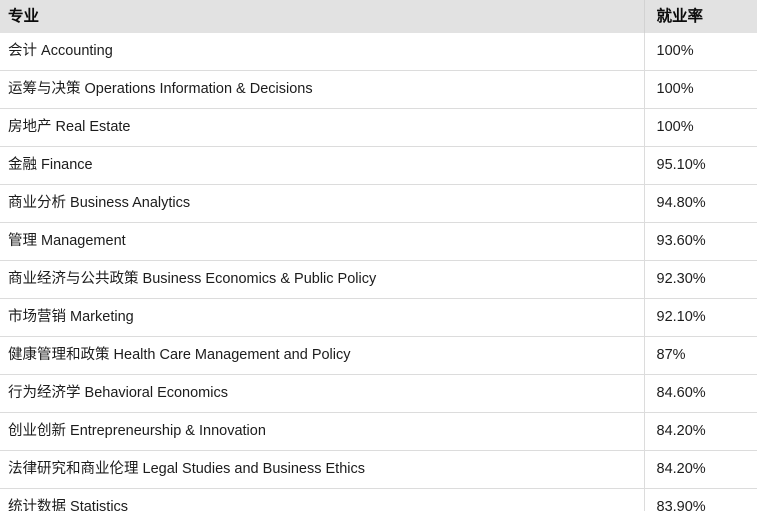 The width and height of the screenshot is (757, 511). Describe the element at coordinates (322, 431) in the screenshot. I see `cell-major: 创业创新 Entrepreneurship & Innovation` at that location.